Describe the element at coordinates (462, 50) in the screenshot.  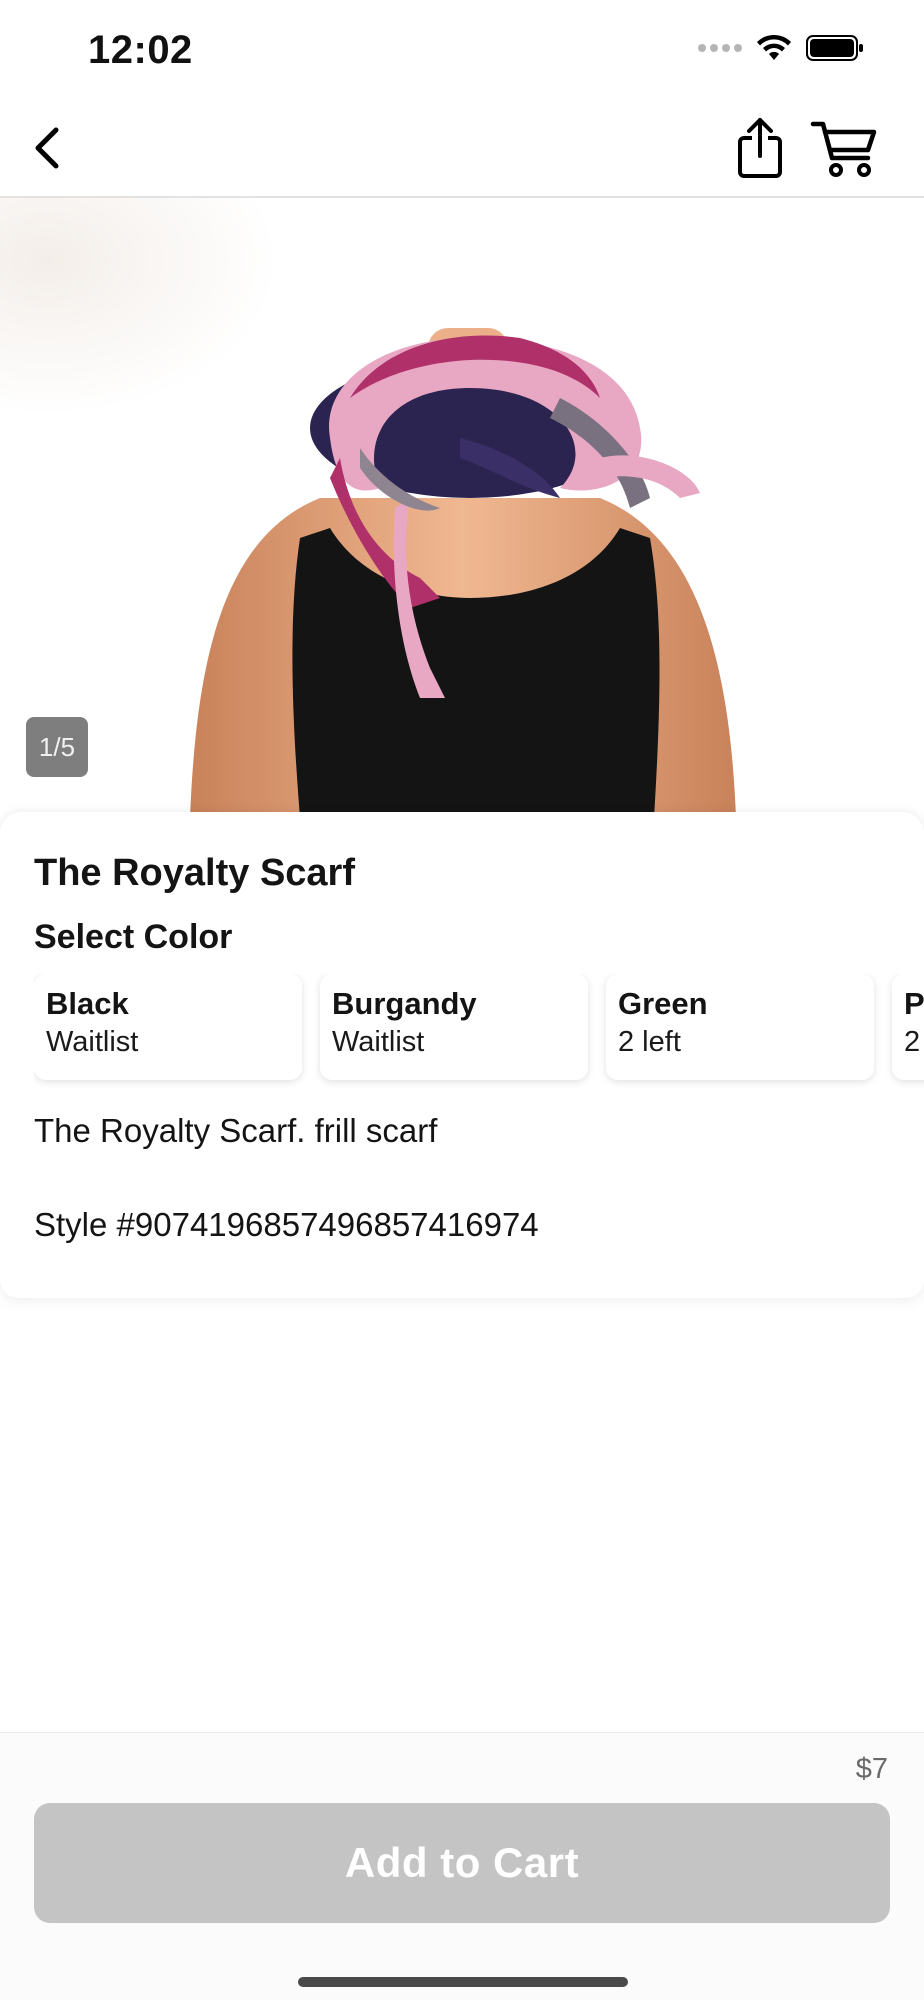
I see `status-bar: 12:02` at that location.